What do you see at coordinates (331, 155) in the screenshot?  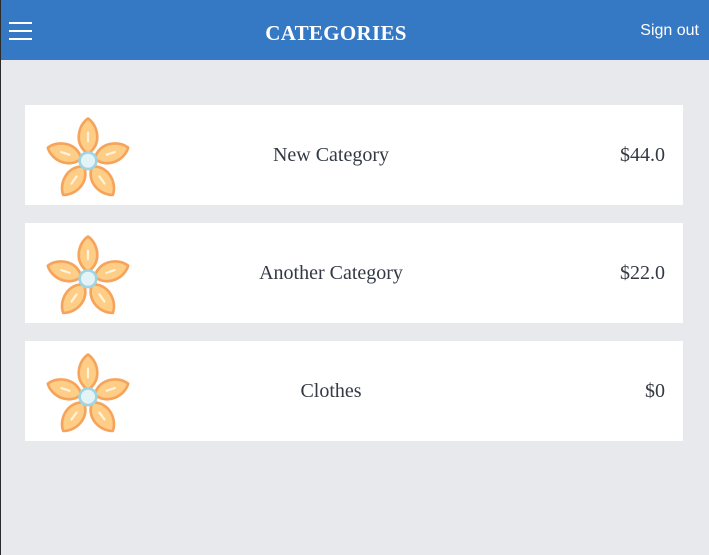 I see `category-name: New Category` at bounding box center [331, 155].